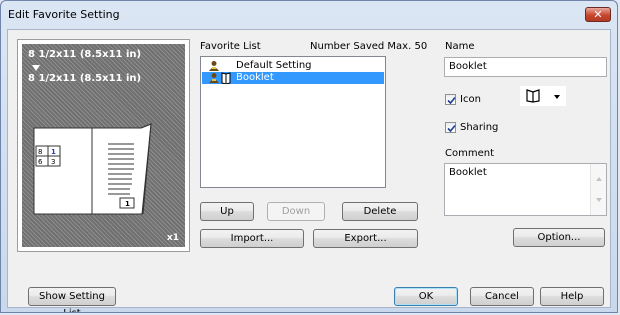  I want to click on output-size-label: 8 1/2x11 (8.5x11 in), so click(85, 78).